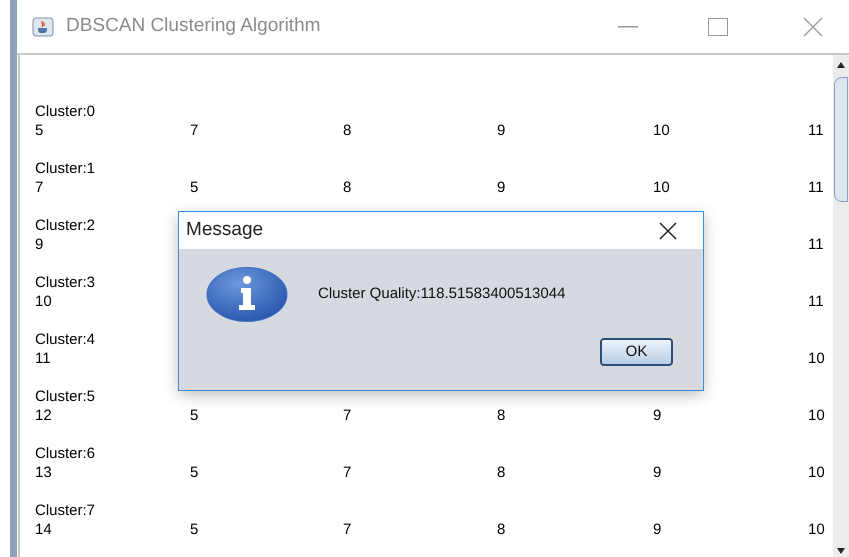 This screenshot has height=557, width=849. I want to click on cluster-label: Cluster:6, so click(65, 453).